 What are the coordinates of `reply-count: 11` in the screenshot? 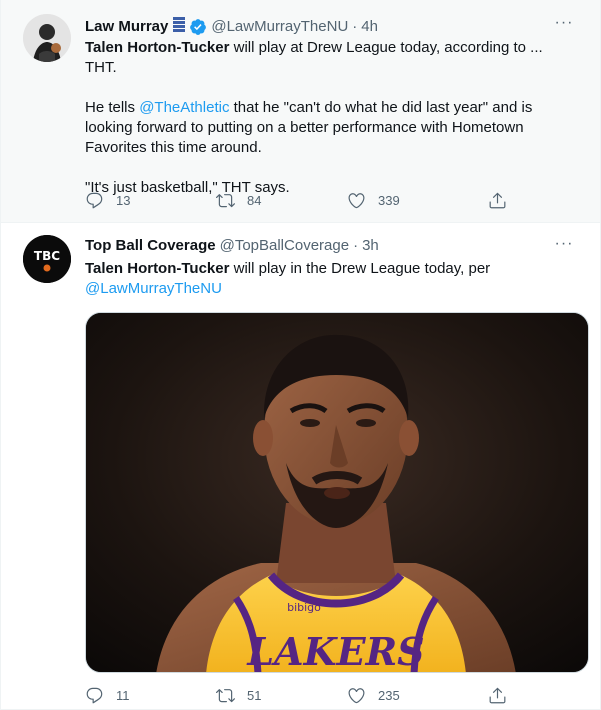 It's located at (123, 695).